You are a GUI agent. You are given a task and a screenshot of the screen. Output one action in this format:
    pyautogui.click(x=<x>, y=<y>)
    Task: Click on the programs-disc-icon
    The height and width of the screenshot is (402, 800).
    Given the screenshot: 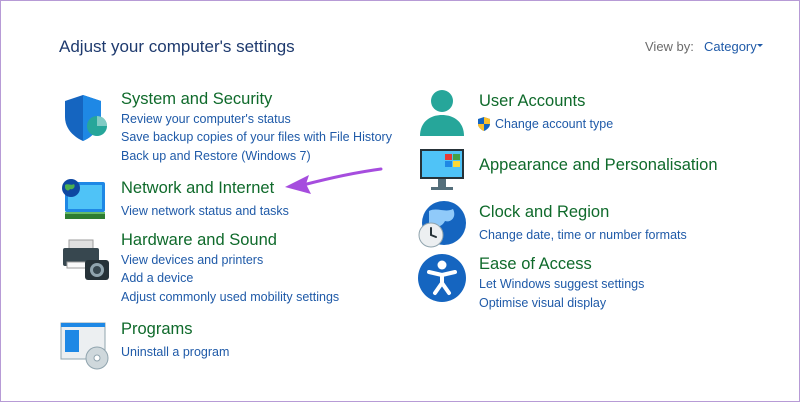 What is the action you would take?
    pyautogui.click(x=84, y=346)
    